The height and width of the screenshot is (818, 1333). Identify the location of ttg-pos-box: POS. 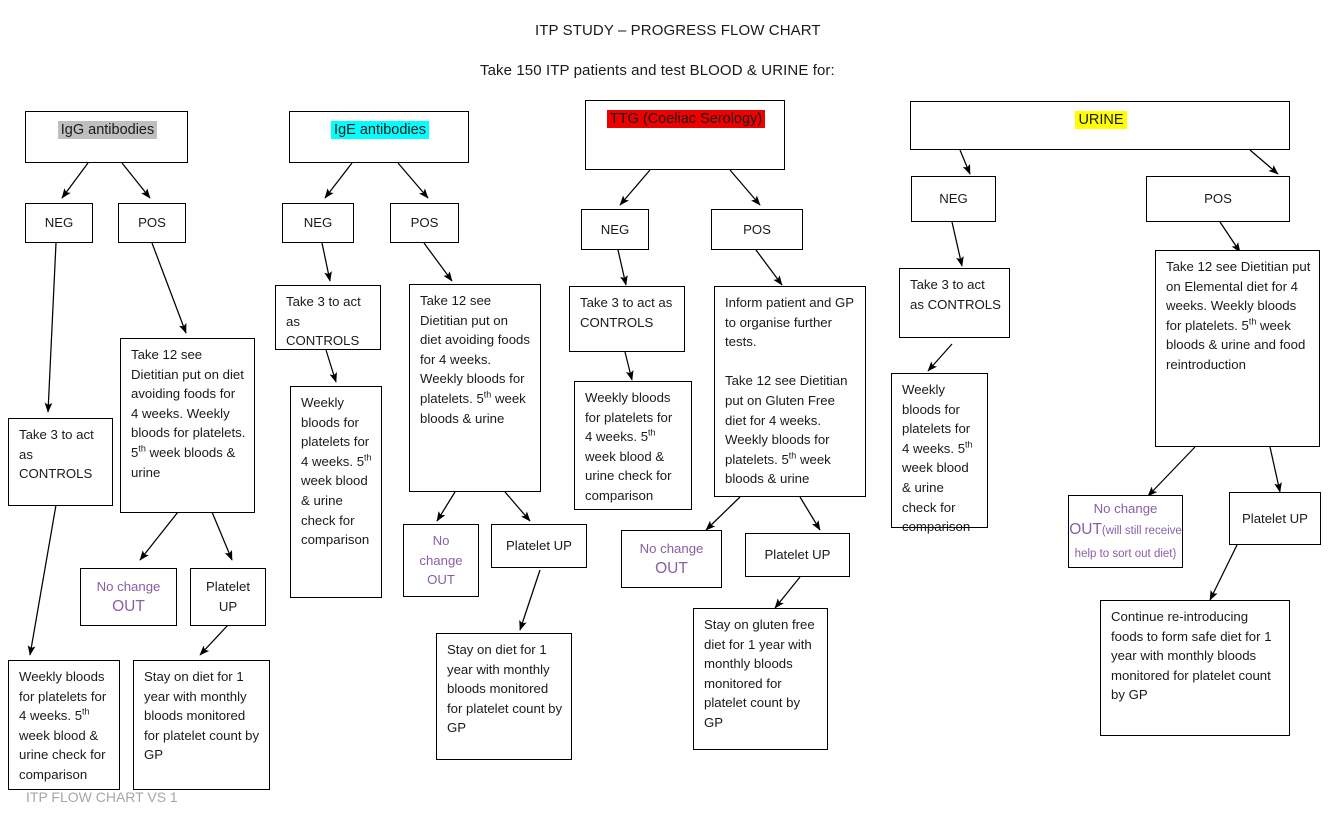
(757, 229).